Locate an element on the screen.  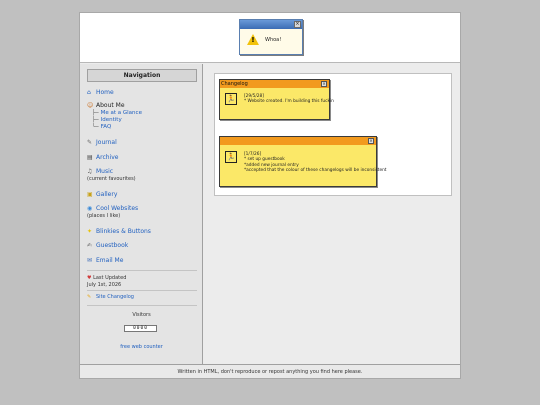
site-changelog-link: ✎ Site Changelog is located at coordinates (110, 297).